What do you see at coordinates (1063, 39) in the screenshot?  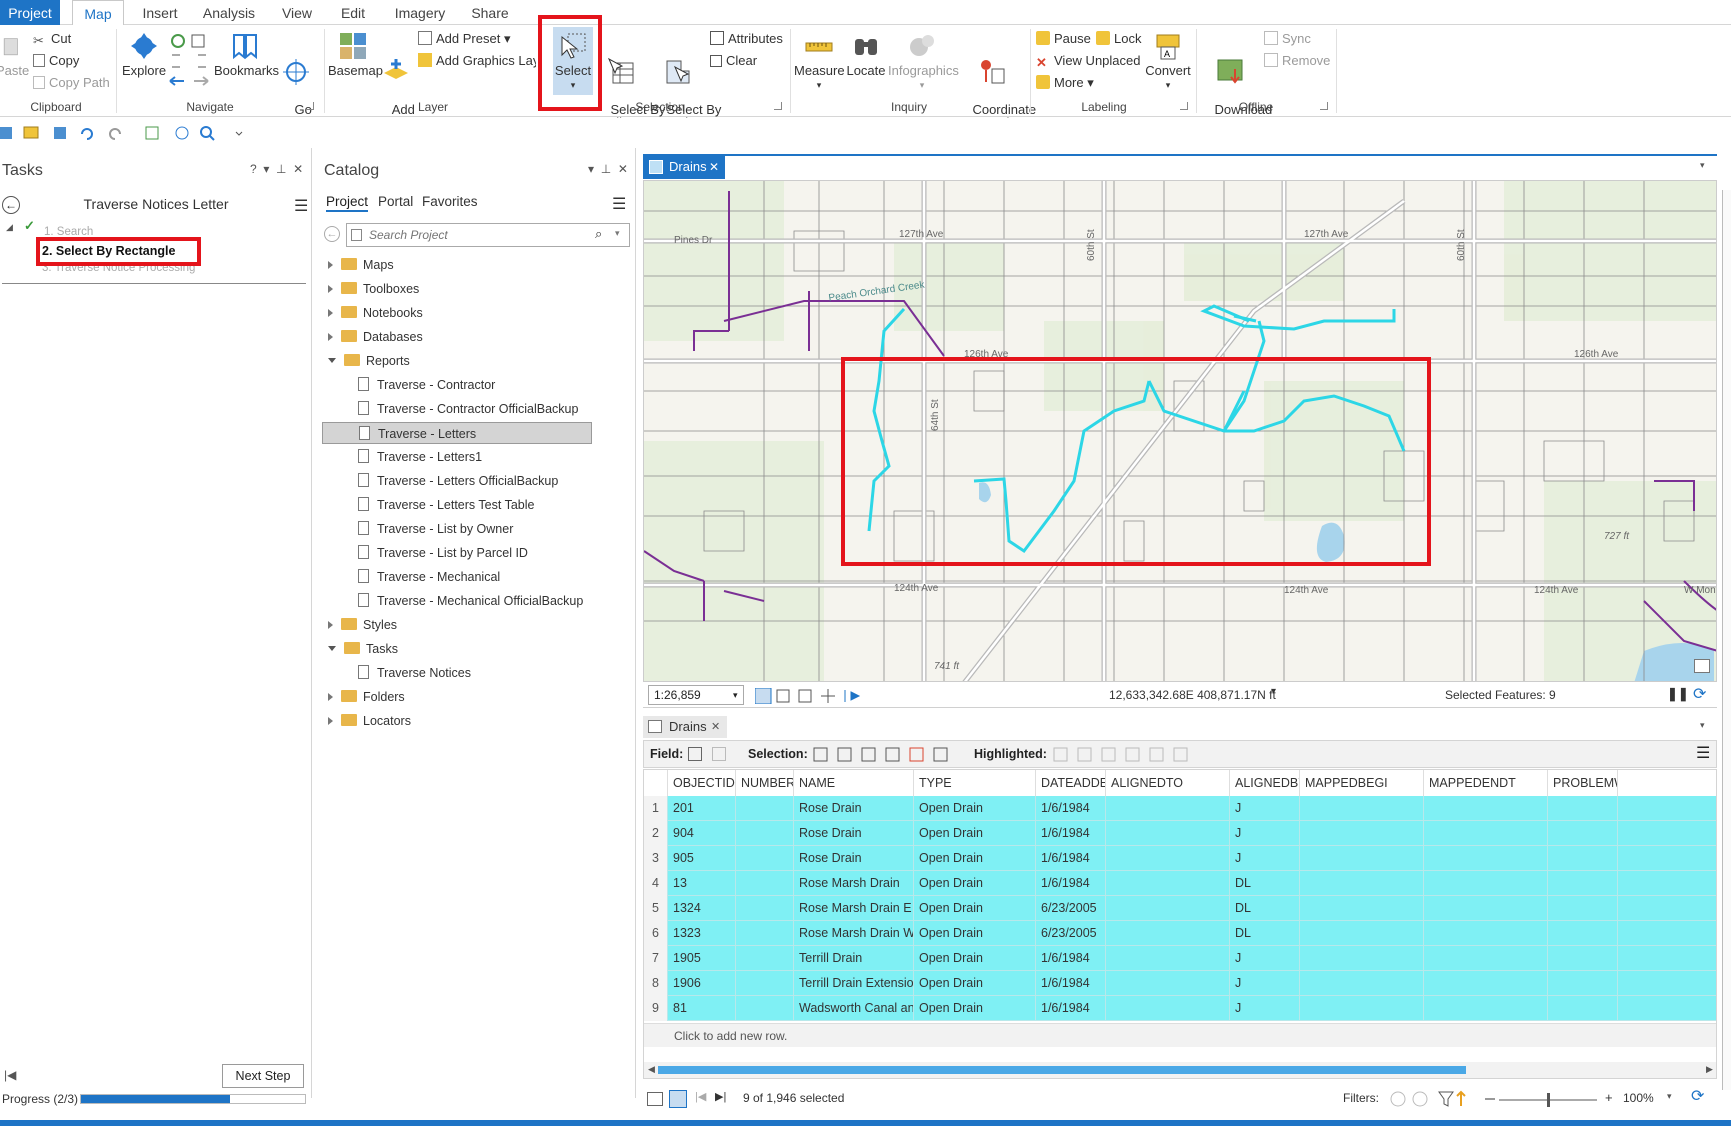 I see `pause-labeling-button: Pause` at bounding box center [1063, 39].